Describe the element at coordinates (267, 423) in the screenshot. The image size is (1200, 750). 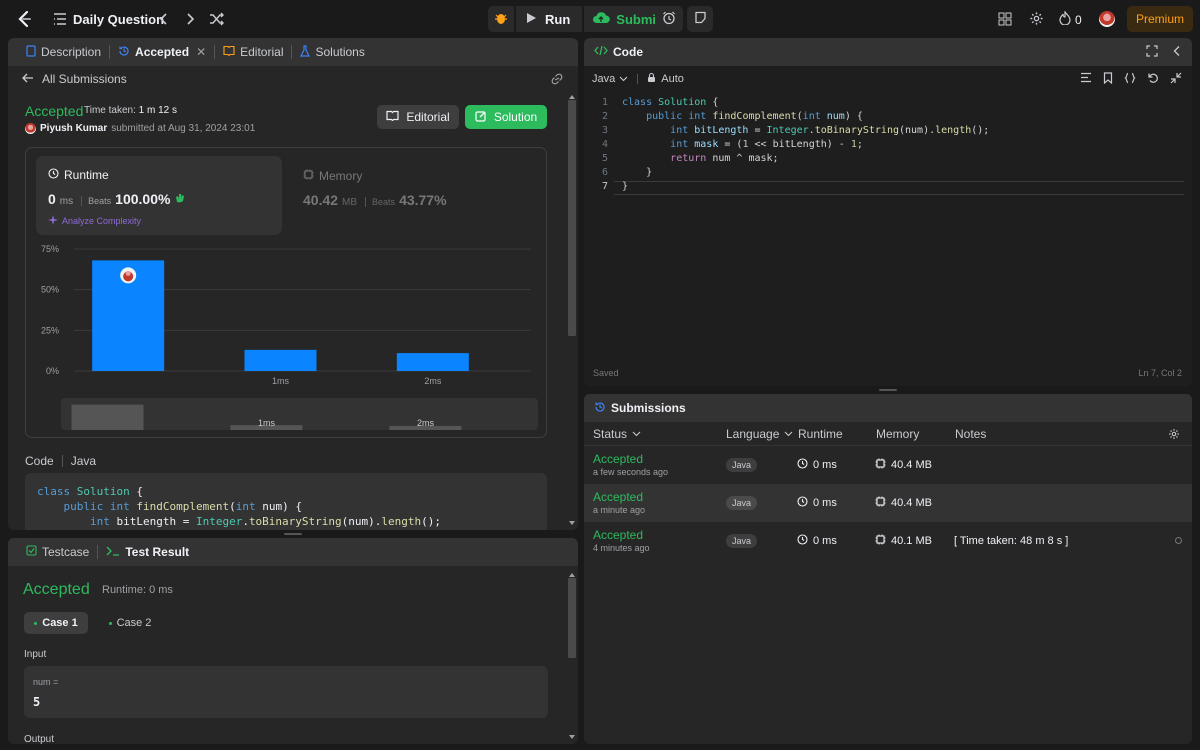
I see `minimap-label: 1ms` at that location.